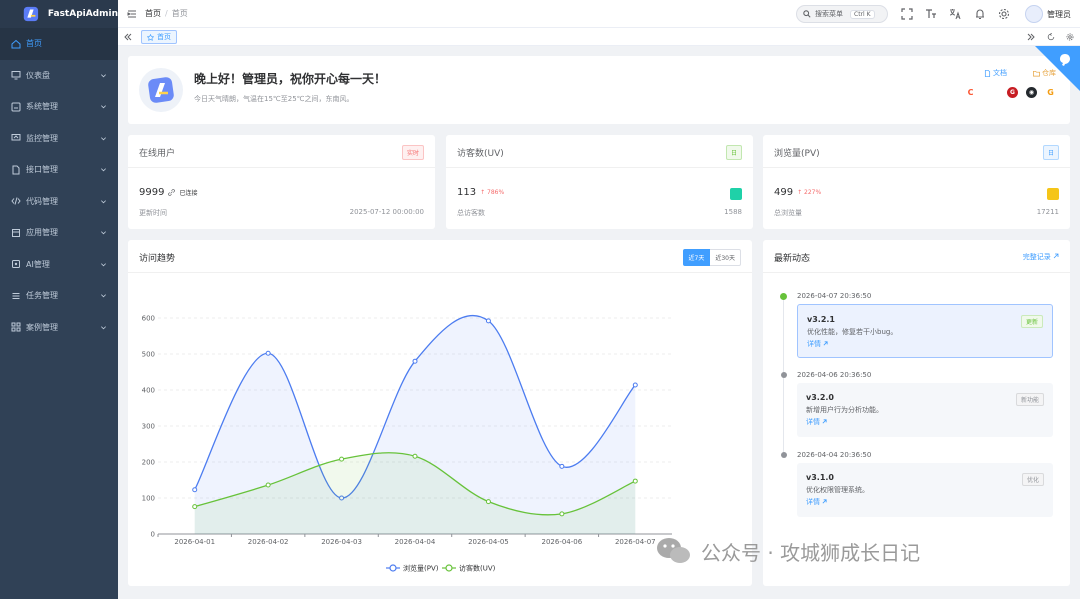 Image resolution: width=1080 pixels, height=599 pixels. I want to click on task-icon, so click(16, 295).